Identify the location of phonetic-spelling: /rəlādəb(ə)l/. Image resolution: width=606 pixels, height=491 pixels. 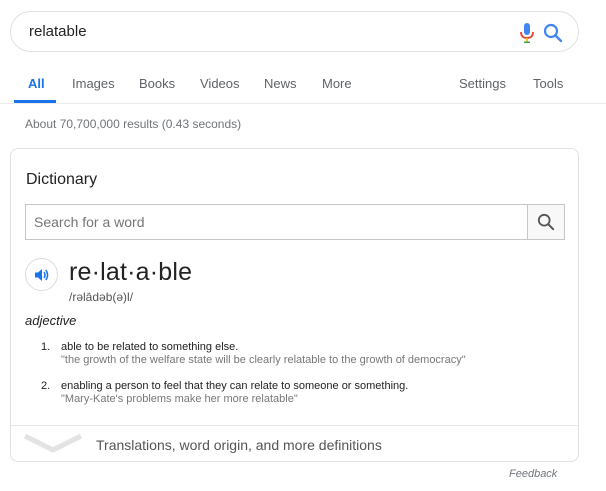
(101, 297).